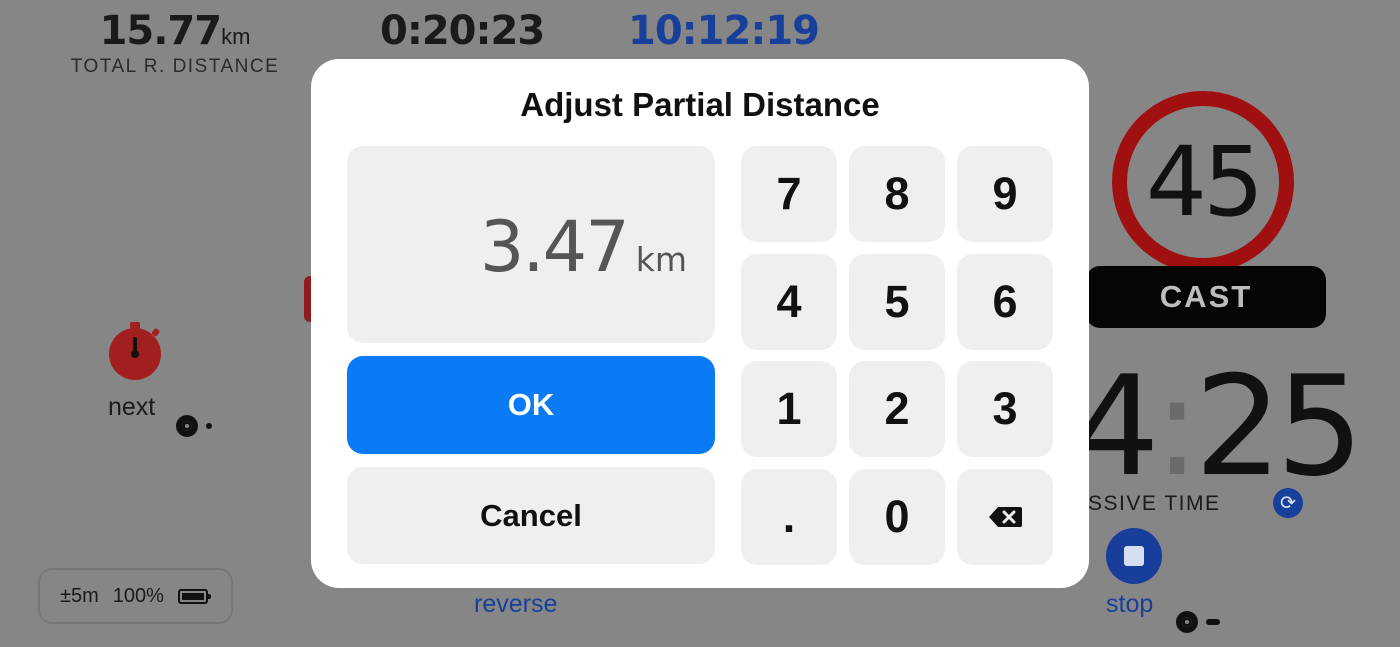 The image size is (1400, 647). Describe the element at coordinates (209, 426) in the screenshot. I see `indicator-dot` at that location.